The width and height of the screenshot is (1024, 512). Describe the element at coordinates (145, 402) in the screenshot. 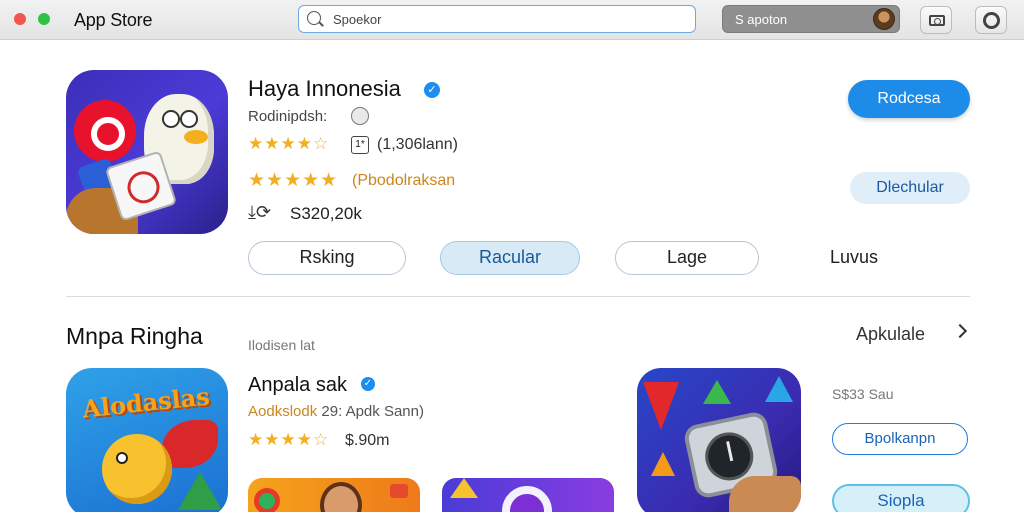

I see `app-icon-text: Alodaslas` at that location.